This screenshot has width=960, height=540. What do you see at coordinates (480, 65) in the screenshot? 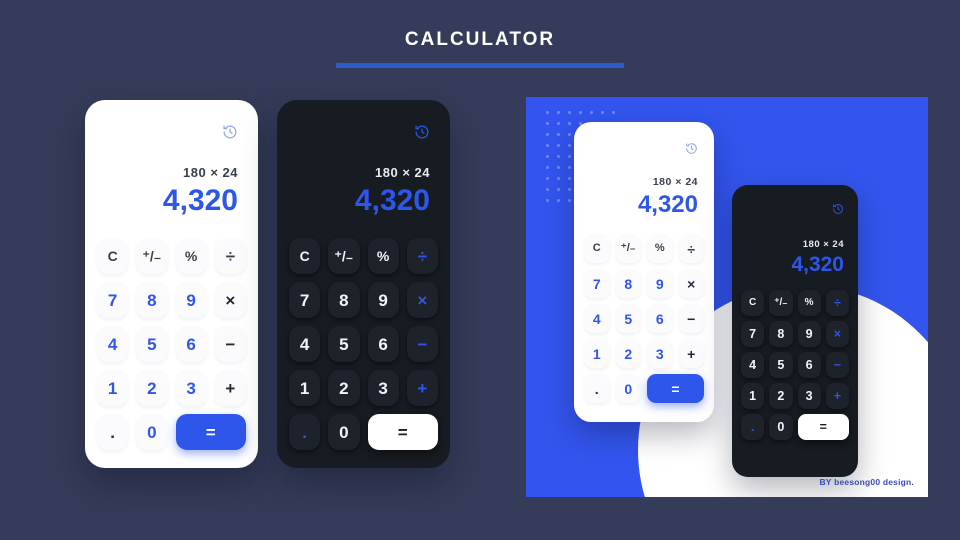
I see `title-underline-rule` at bounding box center [480, 65].